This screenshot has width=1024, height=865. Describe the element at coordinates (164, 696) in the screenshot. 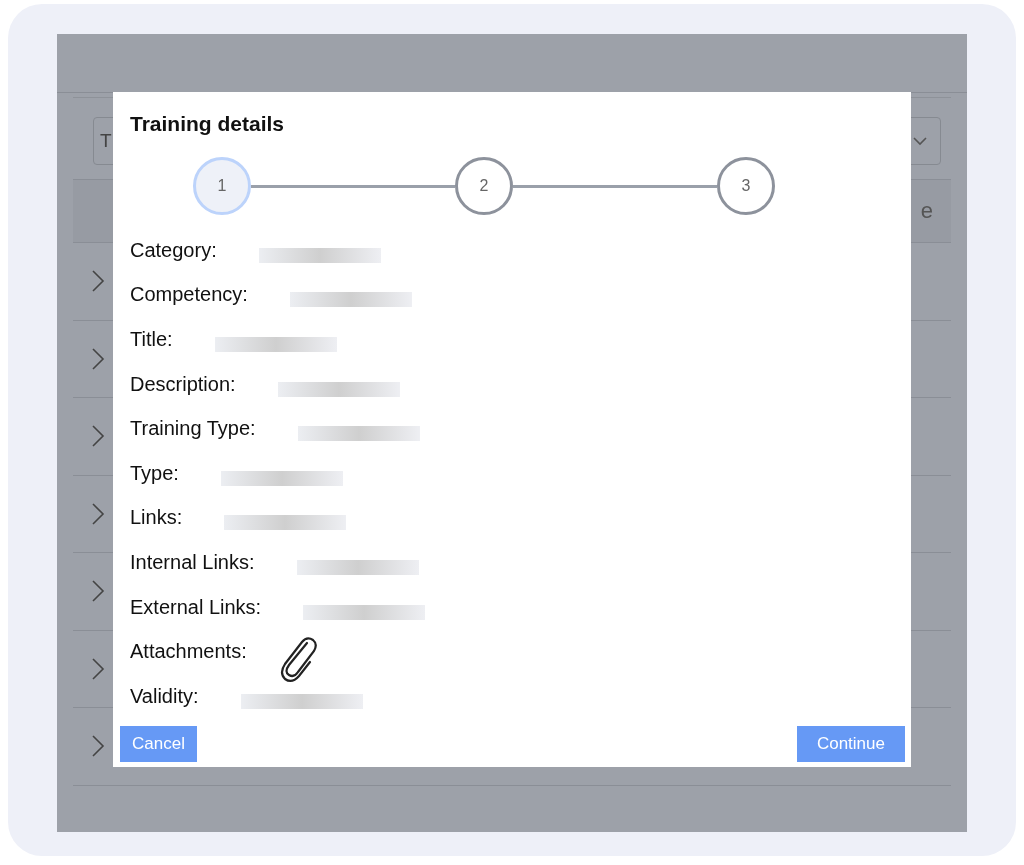

I see `field-label: Validity:` at that location.